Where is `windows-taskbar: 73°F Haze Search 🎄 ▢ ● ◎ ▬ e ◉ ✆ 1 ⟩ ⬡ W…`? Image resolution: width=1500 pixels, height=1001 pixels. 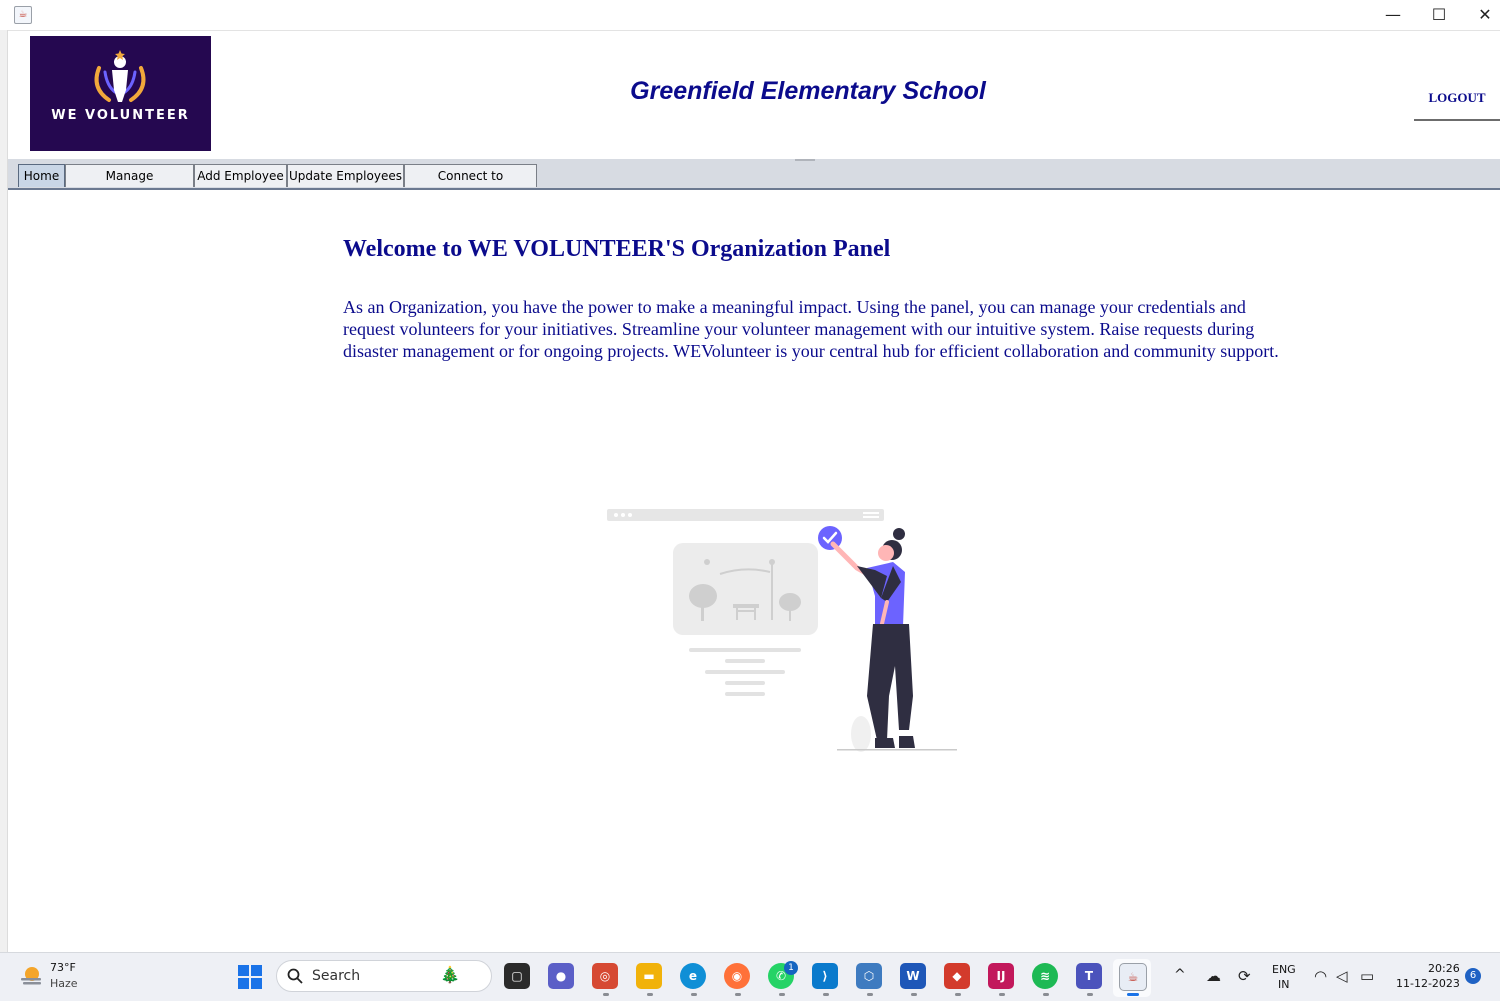 windows-taskbar: 73°F Haze Search 🎄 ▢ ● ◎ ▬ e ◉ ✆ 1 ⟩ ⬡ W… is located at coordinates (750, 976).